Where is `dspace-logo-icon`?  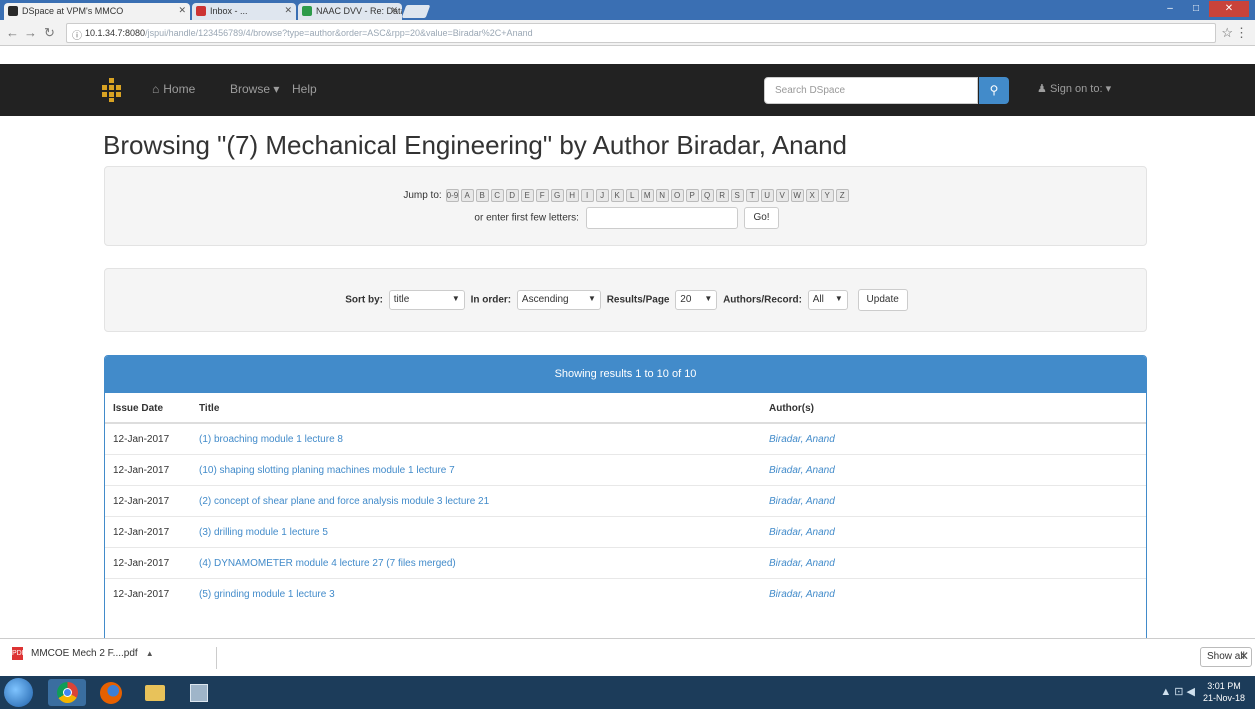 dspace-logo-icon is located at coordinates (112, 90).